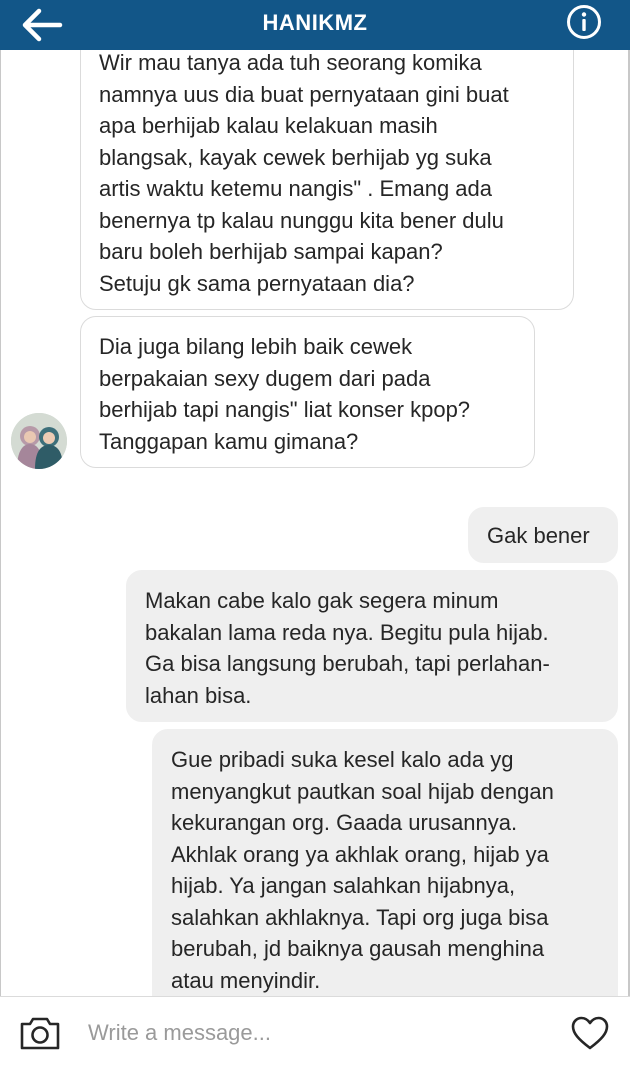 Image resolution: width=630 pixels, height=1066 pixels. I want to click on message-input, so click(313, 1033).